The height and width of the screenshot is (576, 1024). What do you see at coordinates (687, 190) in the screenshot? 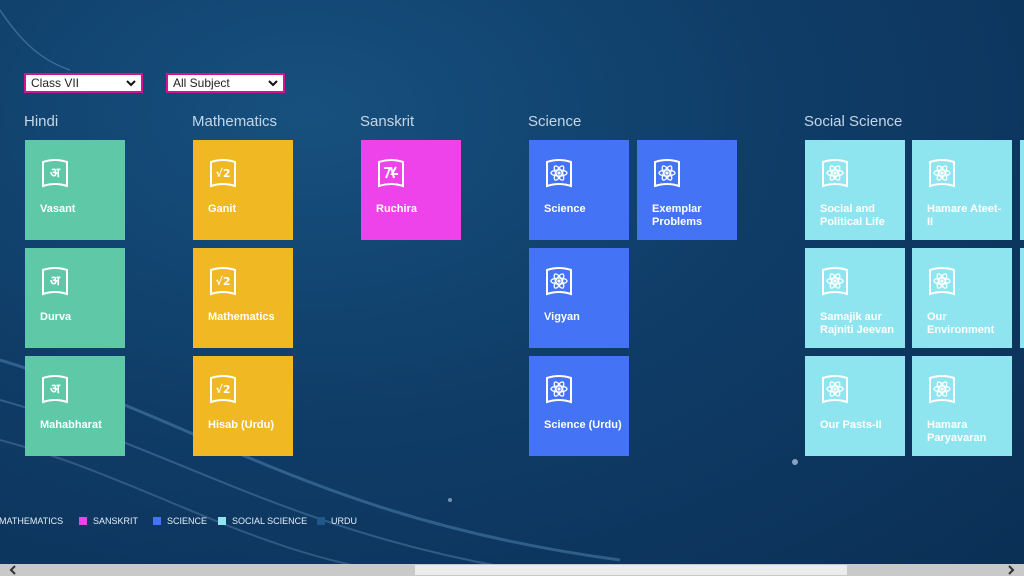
I see `book-tile-exemplar-problems: Exemplar Problems` at bounding box center [687, 190].